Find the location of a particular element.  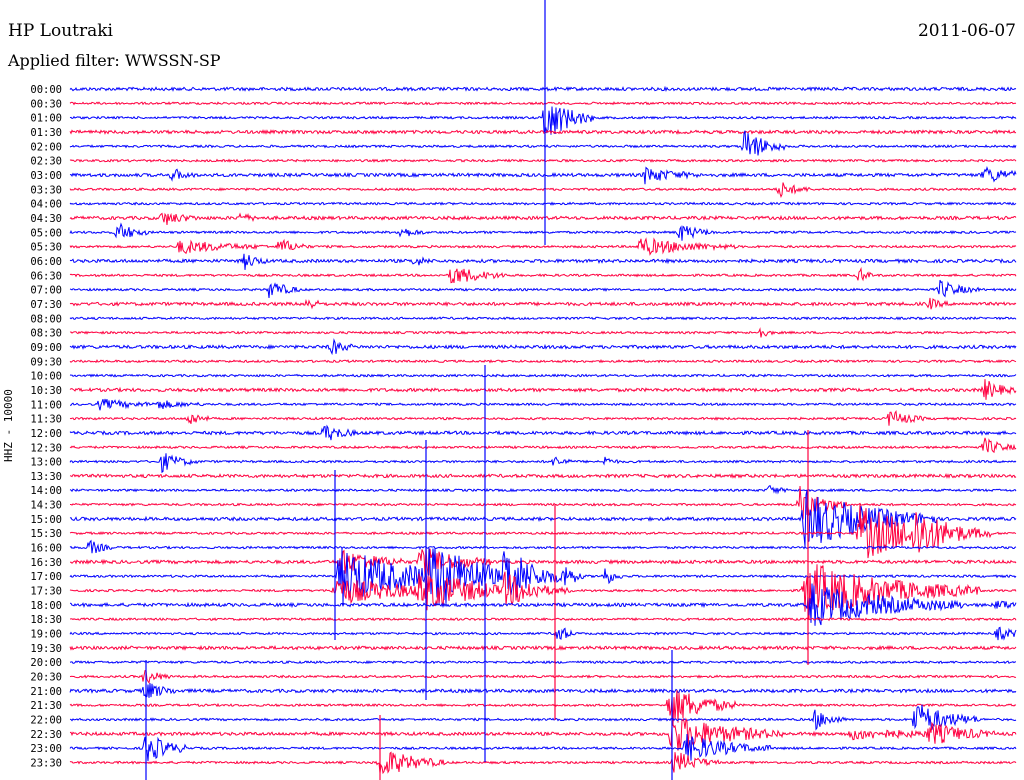

tick-label: 00:30 is located at coordinates (46, 104).